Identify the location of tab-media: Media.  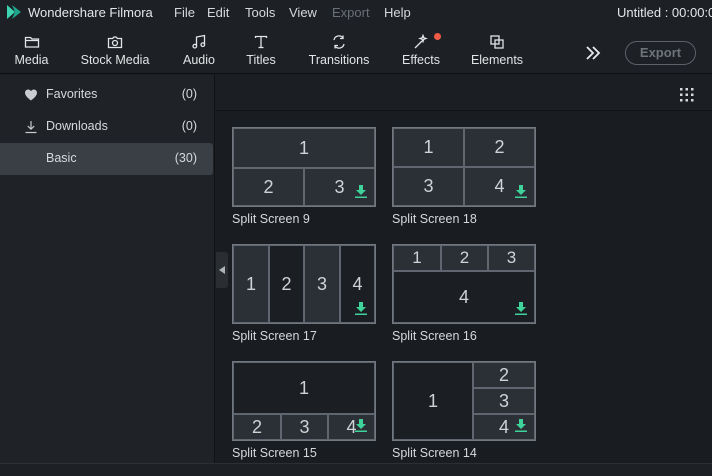
(31, 50).